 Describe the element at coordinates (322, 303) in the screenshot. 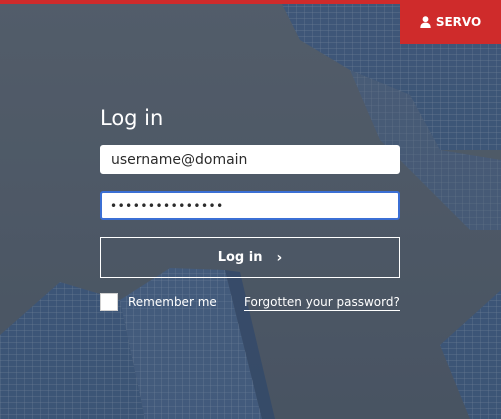

I see `forgot-password-link: Forgotten your password?` at that location.